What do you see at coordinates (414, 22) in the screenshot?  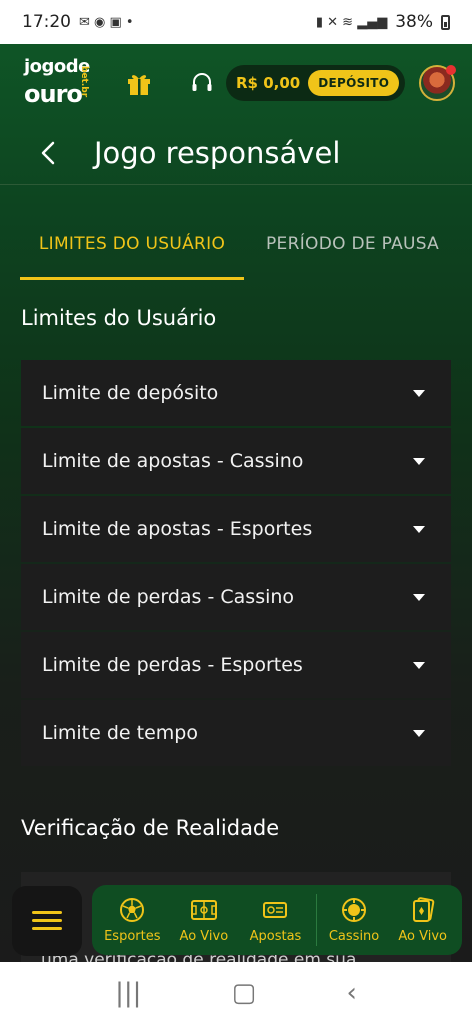 I see `battery-level: 38%` at bounding box center [414, 22].